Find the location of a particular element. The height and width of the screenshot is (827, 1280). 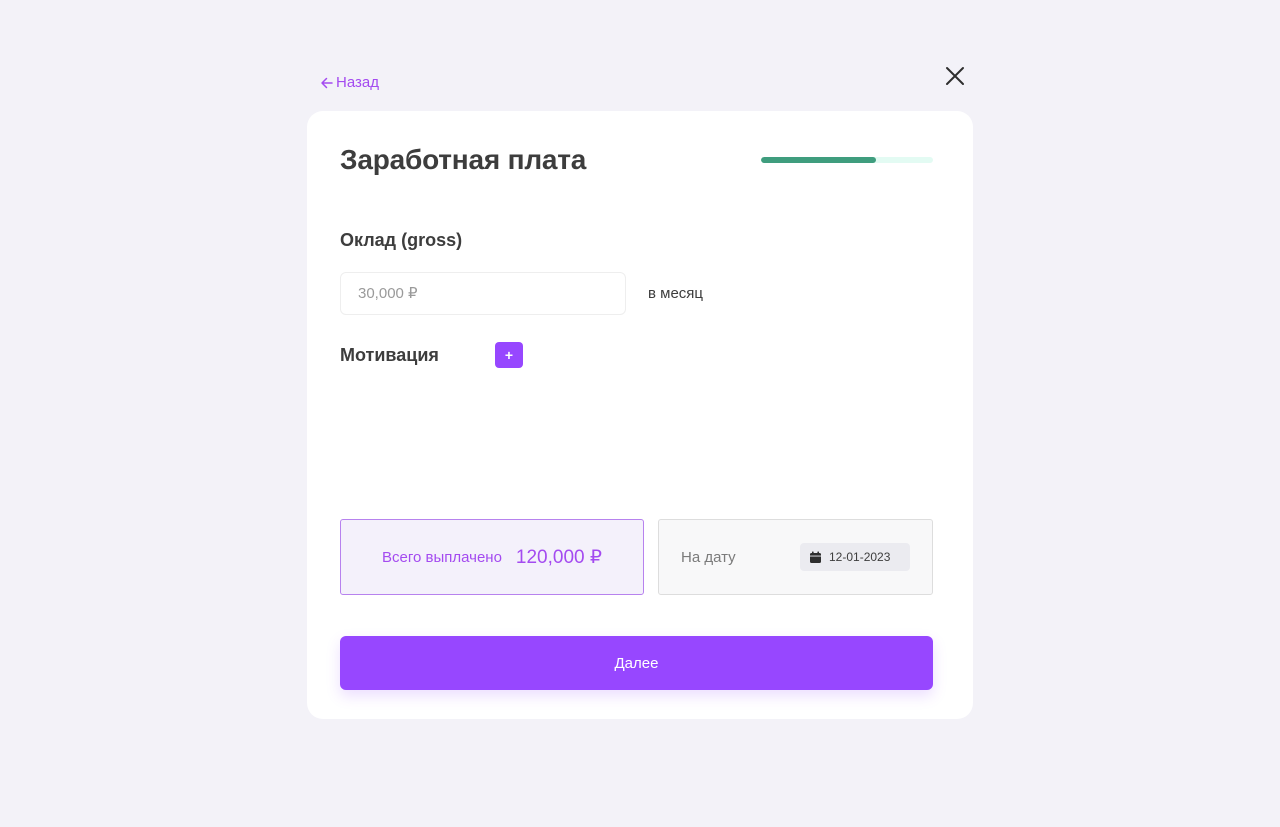

step-progress-bar is located at coordinates (847, 160).